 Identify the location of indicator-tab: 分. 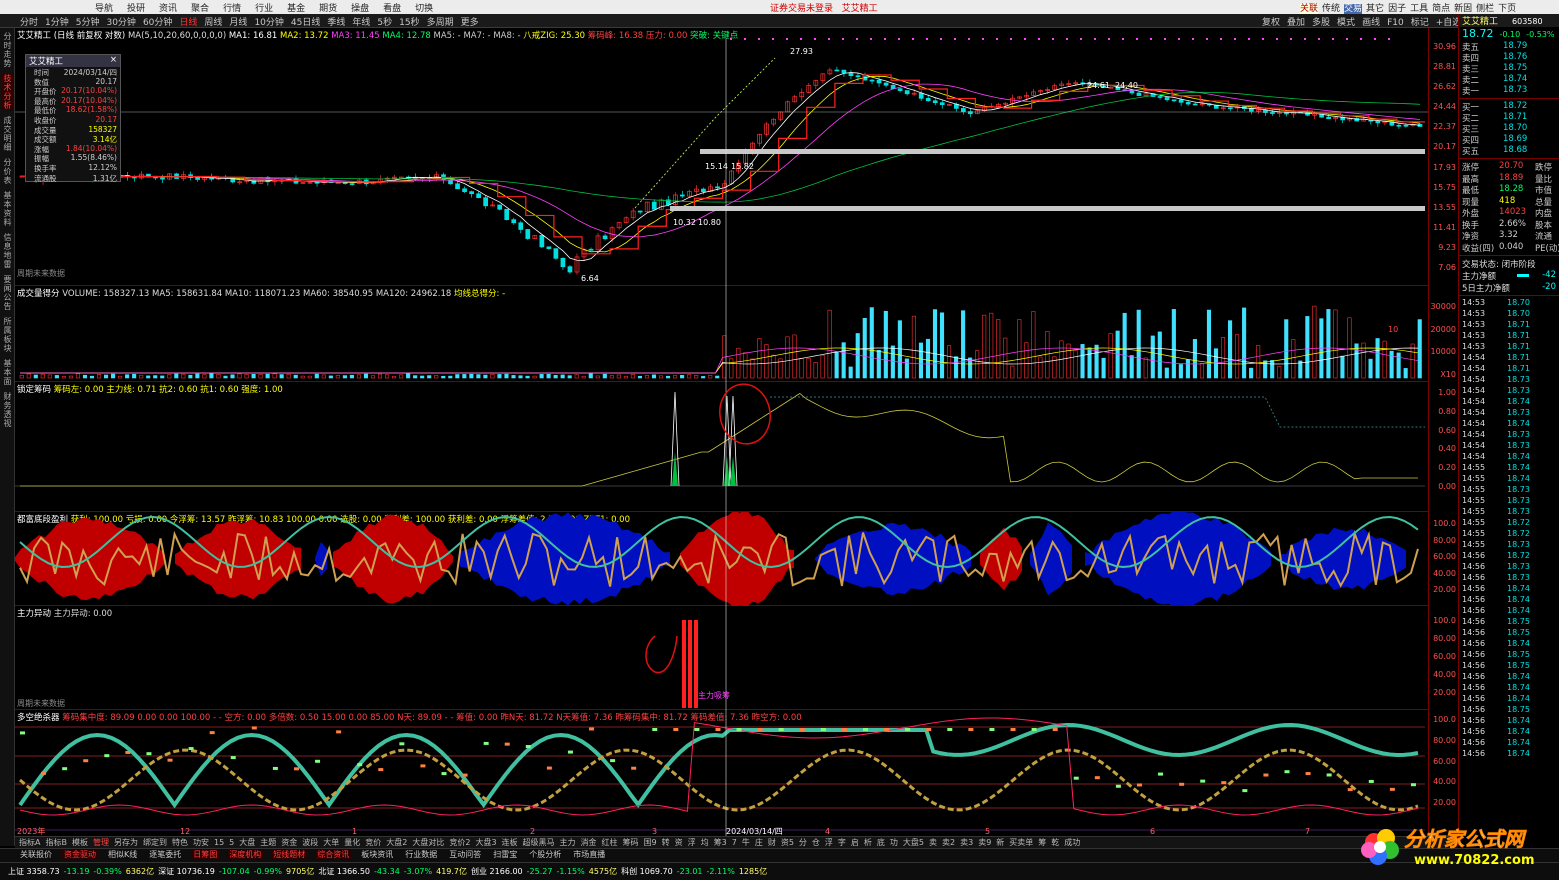
(803, 842).